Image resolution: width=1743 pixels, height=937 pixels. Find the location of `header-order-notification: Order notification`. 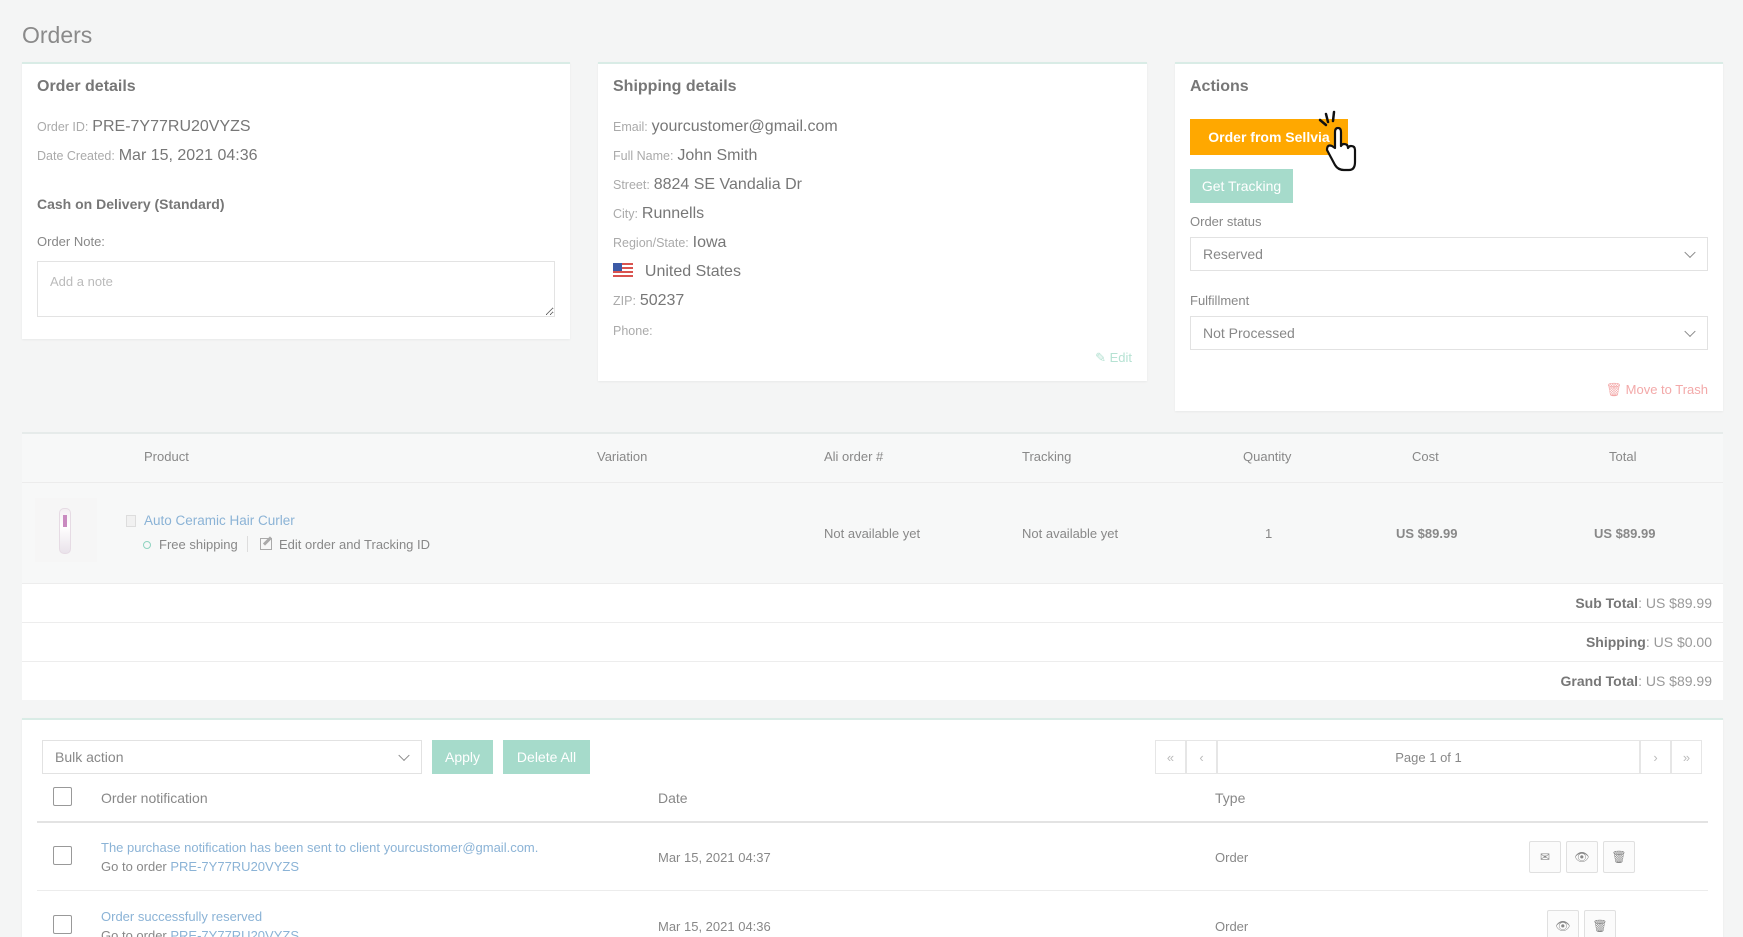

header-order-notification: Order notification is located at coordinates (154, 798).